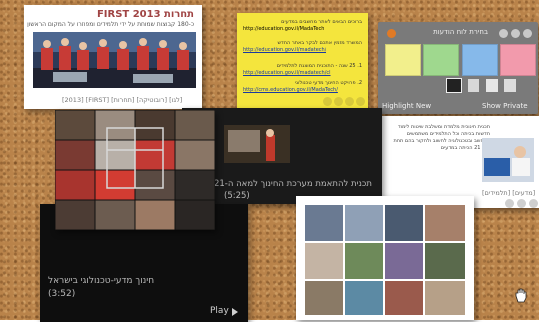 This screenshot has width=539, height=322. I want to click on note-link: http://education.gov.il/MadaTech, so click(283, 29).